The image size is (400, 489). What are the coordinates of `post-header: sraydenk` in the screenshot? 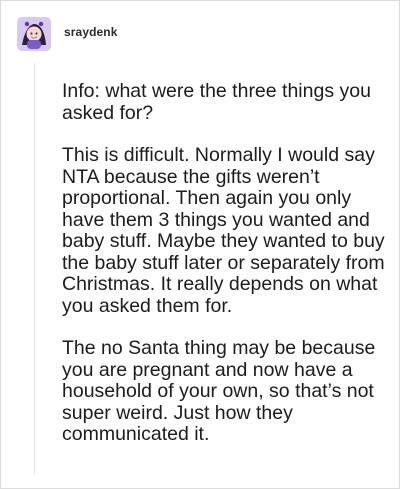 It's located at (66, 35).